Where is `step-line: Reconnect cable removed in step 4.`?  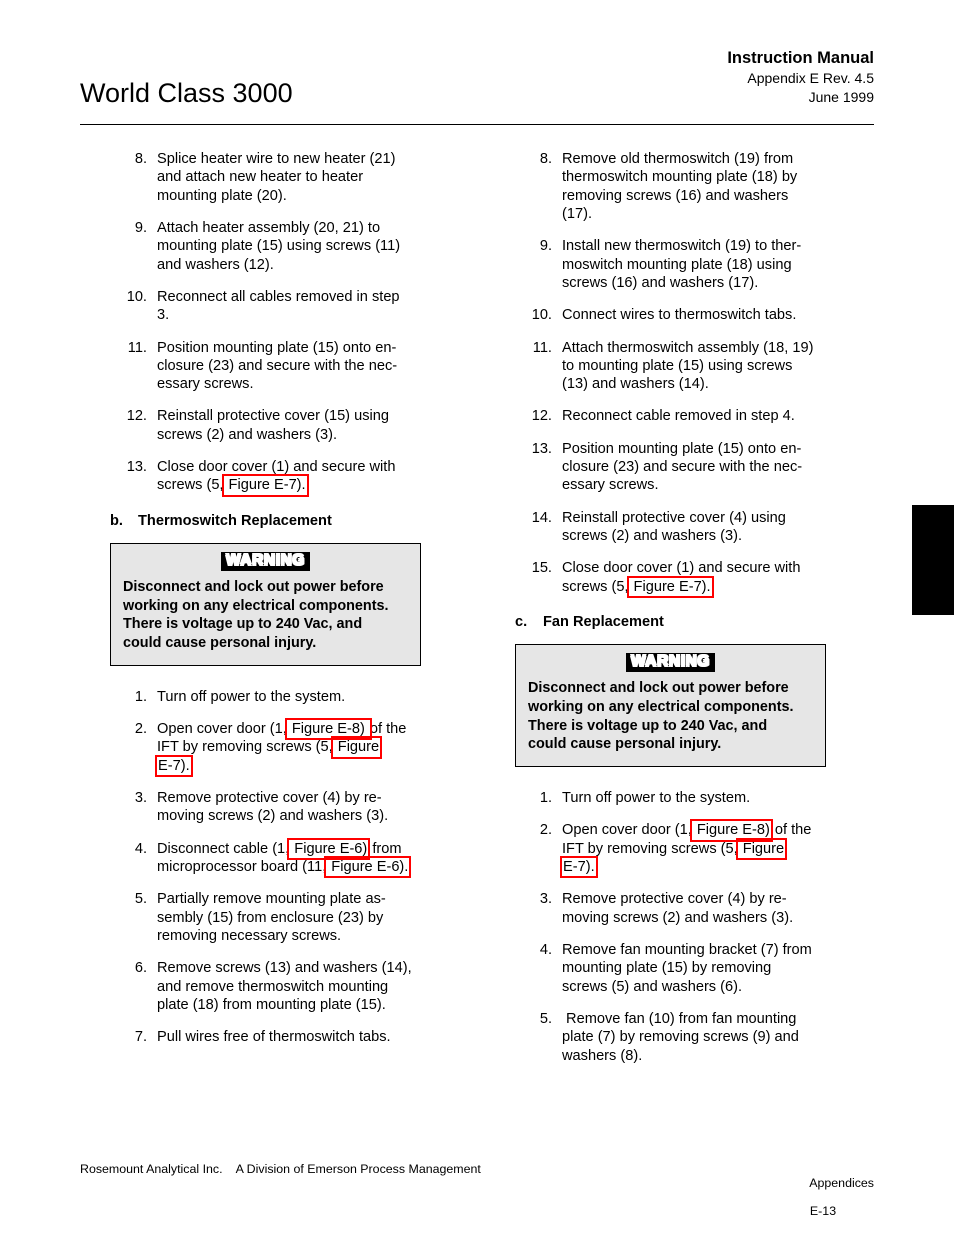 step-line: Reconnect cable removed in step 4. is located at coordinates (678, 416).